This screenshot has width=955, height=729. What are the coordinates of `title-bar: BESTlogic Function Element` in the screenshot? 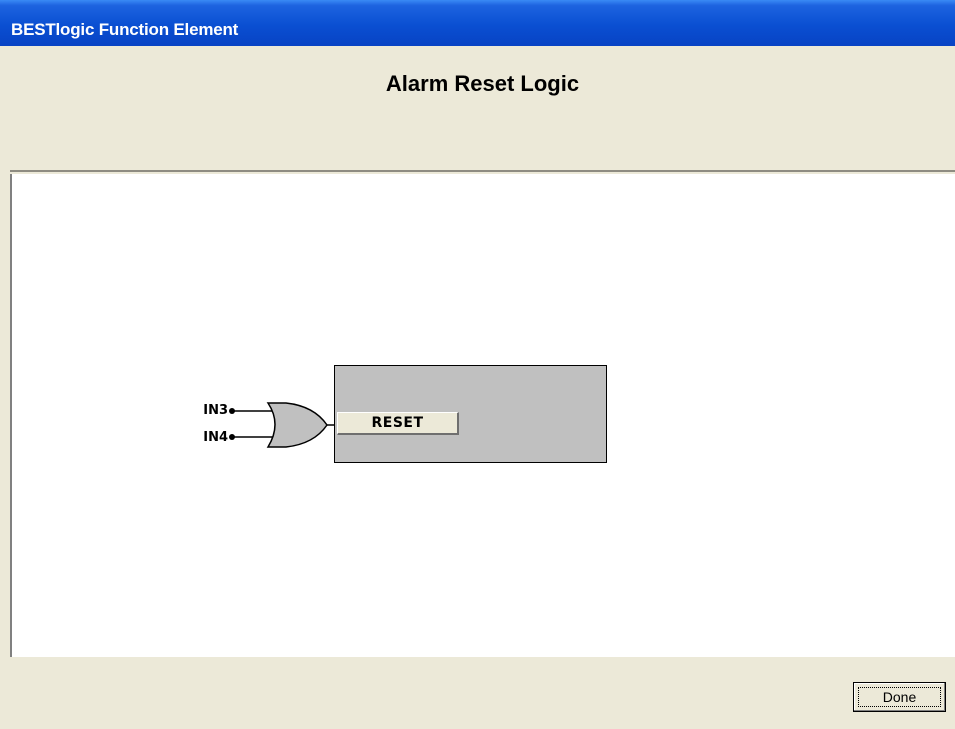 It's located at (477, 23).